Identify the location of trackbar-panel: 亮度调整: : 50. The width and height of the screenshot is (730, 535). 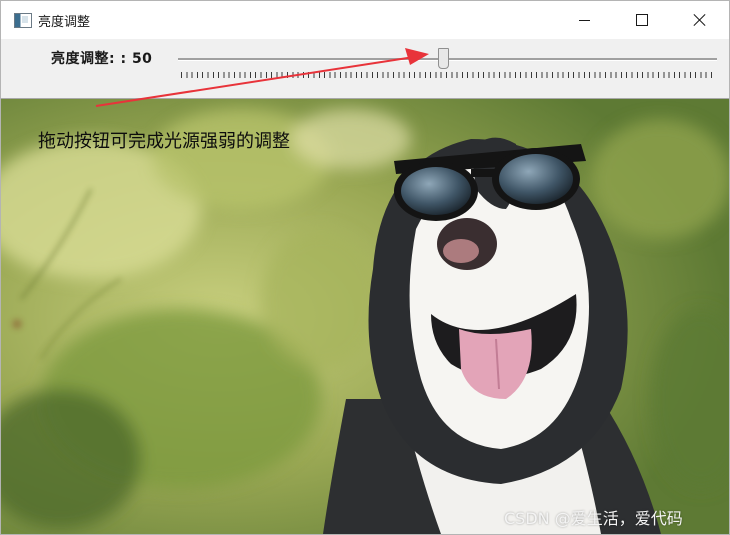
(365, 69).